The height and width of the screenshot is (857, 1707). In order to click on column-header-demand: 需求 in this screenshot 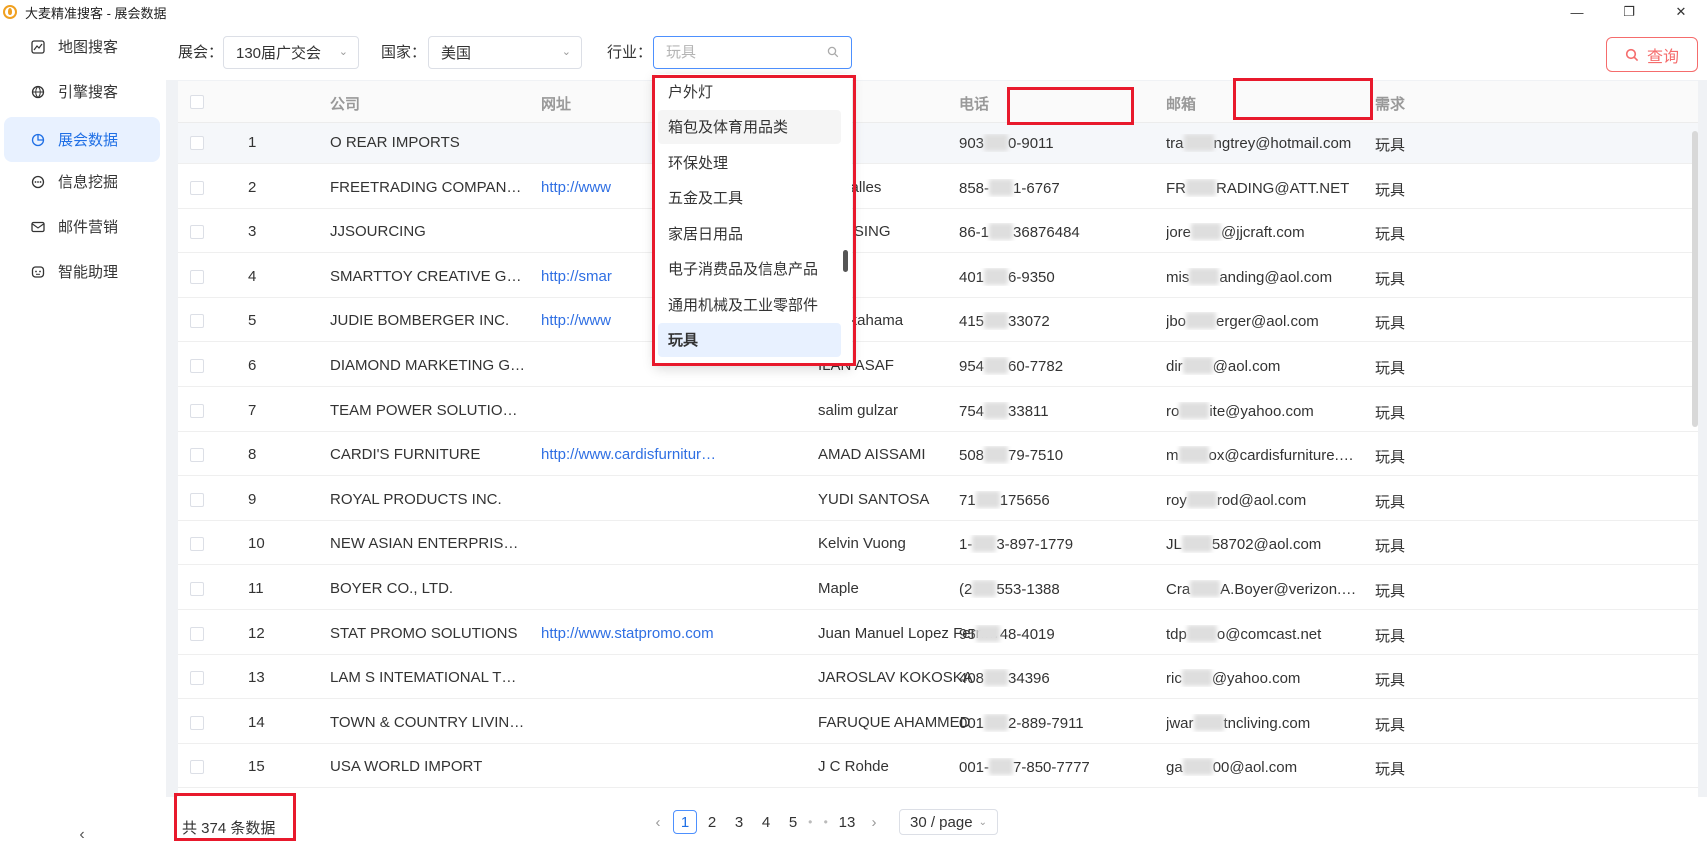, I will do `click(1390, 104)`.